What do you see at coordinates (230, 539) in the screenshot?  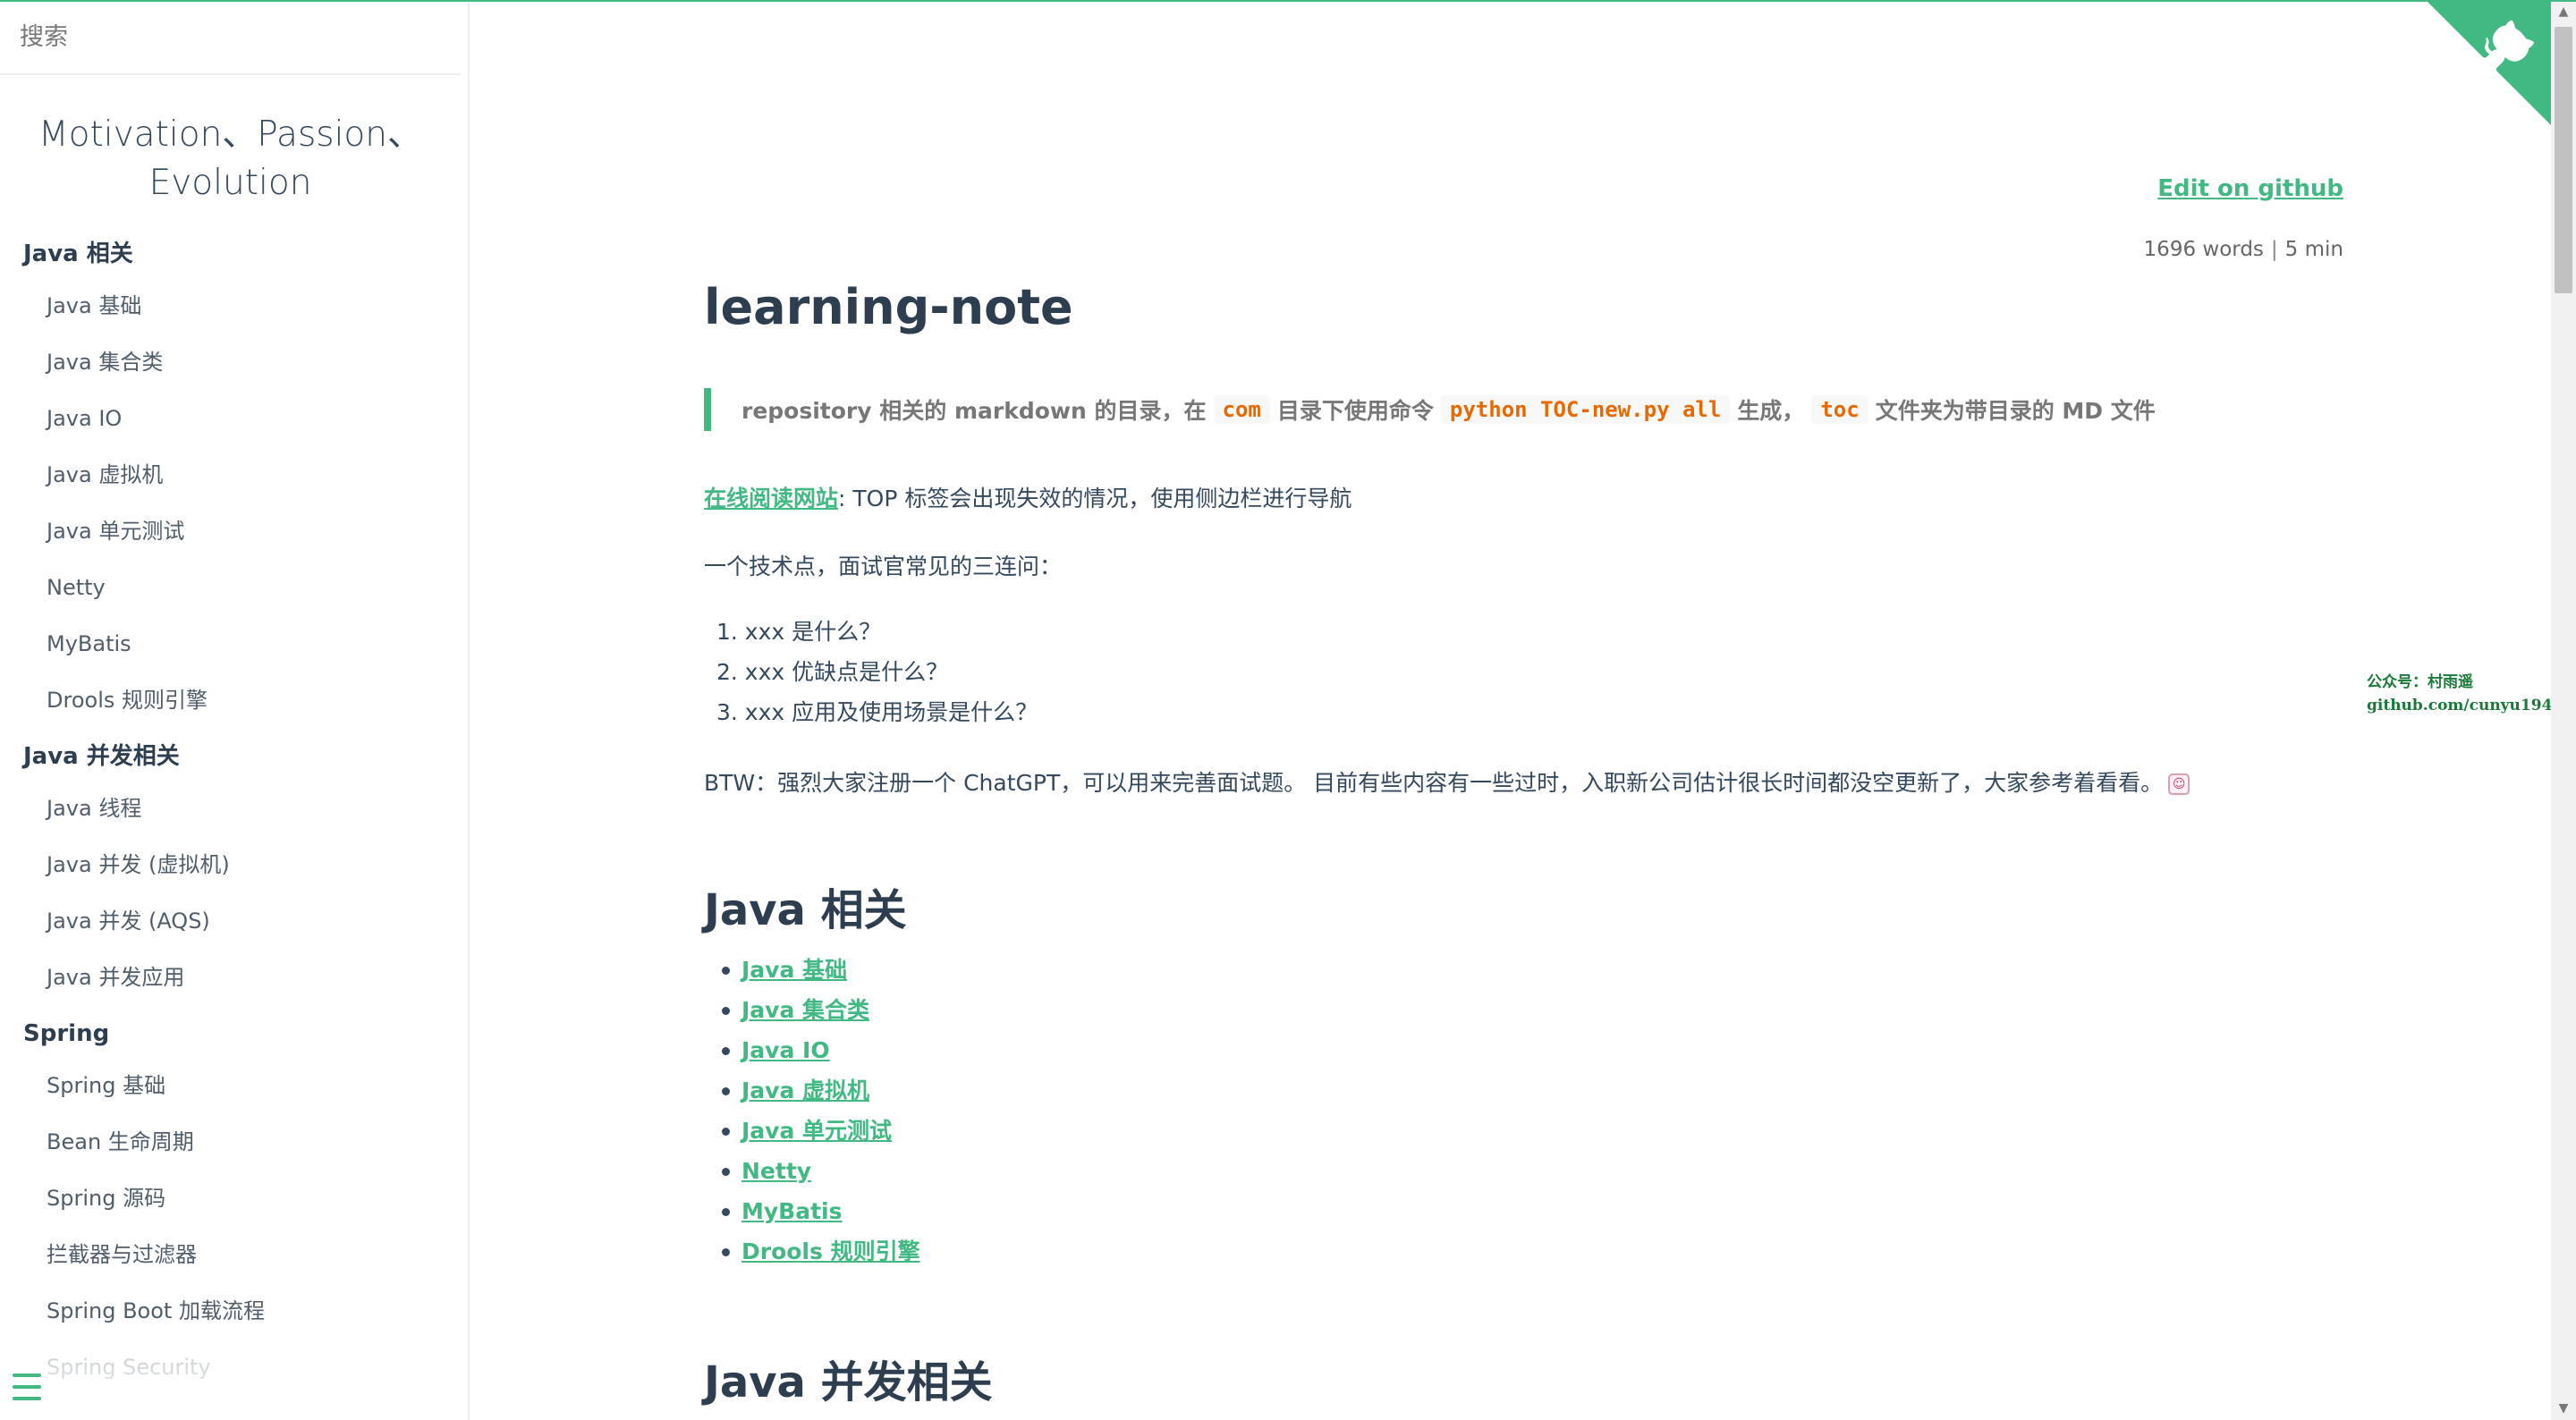 I see `sidebar-item: Java 单元测试` at bounding box center [230, 539].